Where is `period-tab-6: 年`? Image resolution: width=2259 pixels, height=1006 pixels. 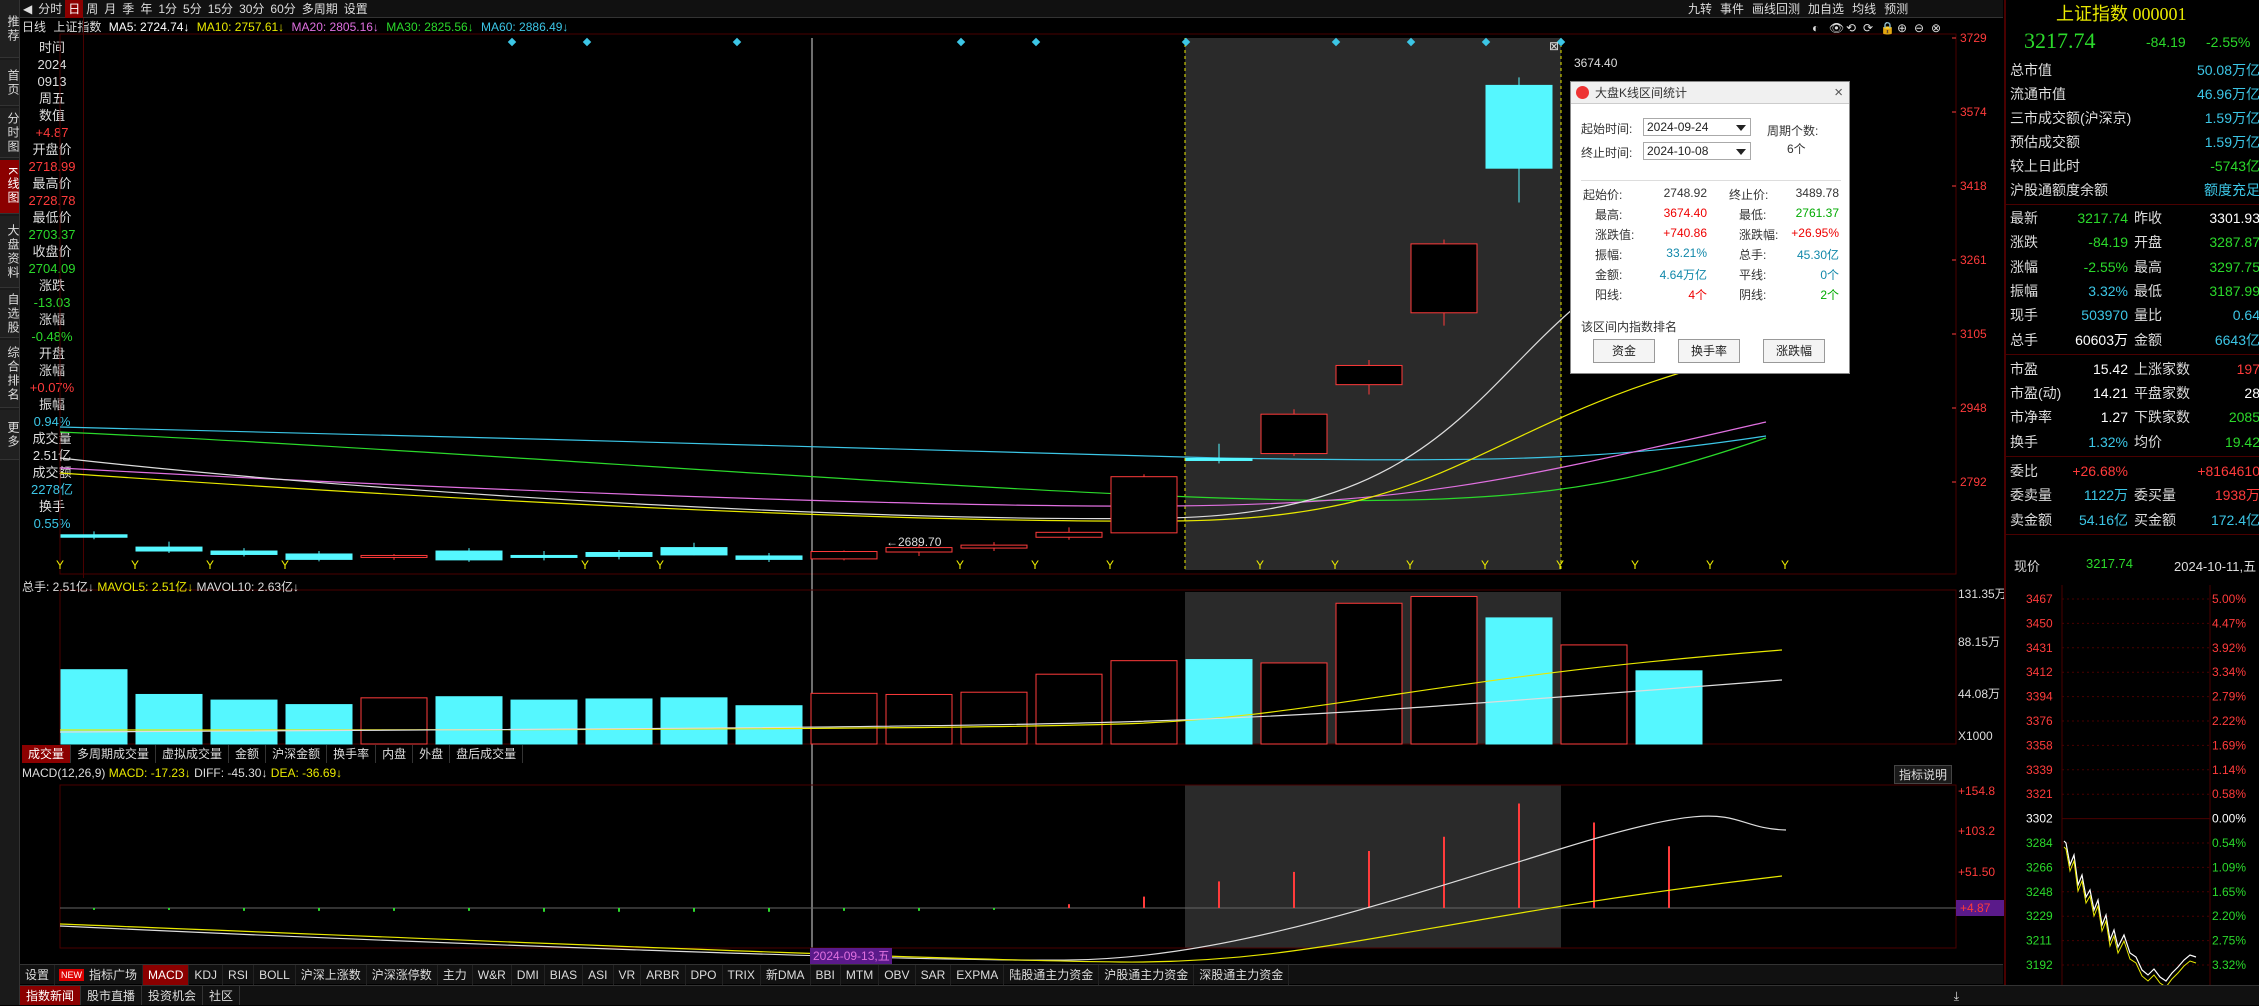
period-tab-6: 年 is located at coordinates (146, 9).